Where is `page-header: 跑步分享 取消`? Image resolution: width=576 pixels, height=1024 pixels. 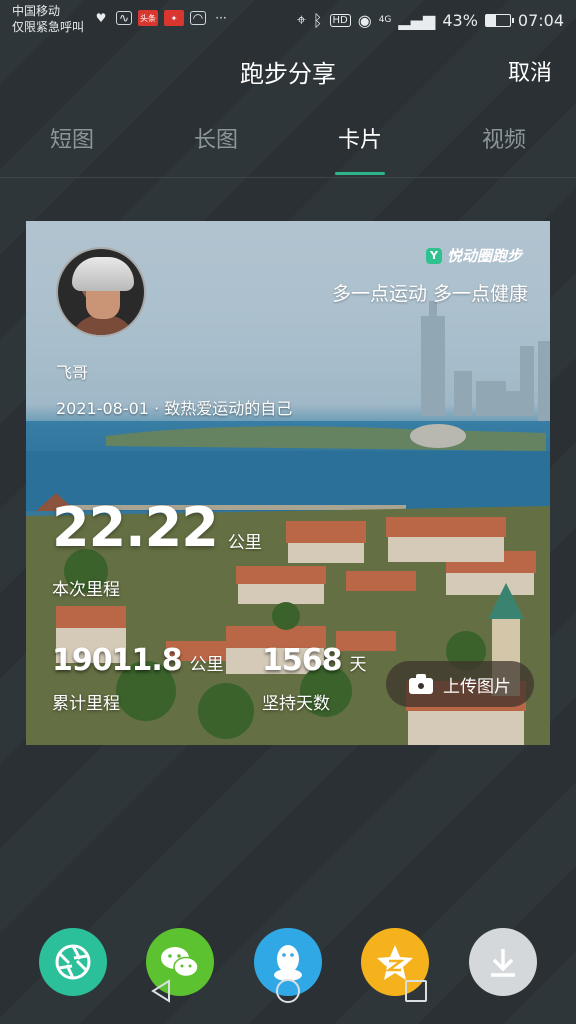 page-header: 跑步分享 取消 is located at coordinates (288, 74).